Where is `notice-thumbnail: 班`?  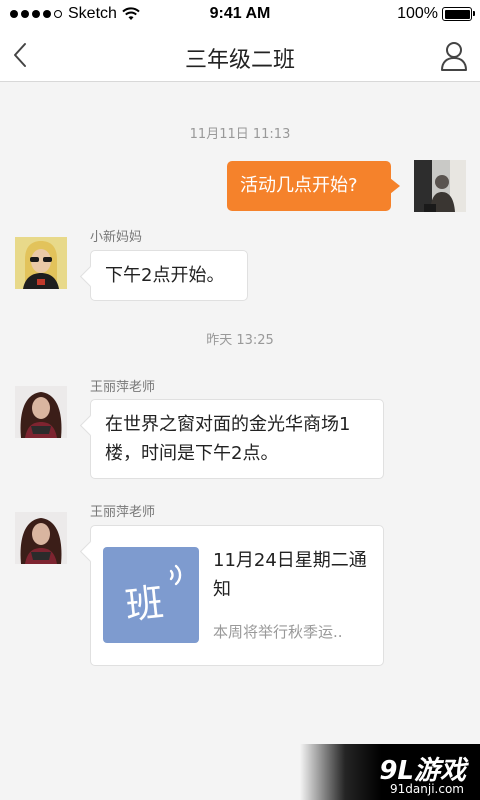
notice-thumbnail: 班 is located at coordinates (151, 595).